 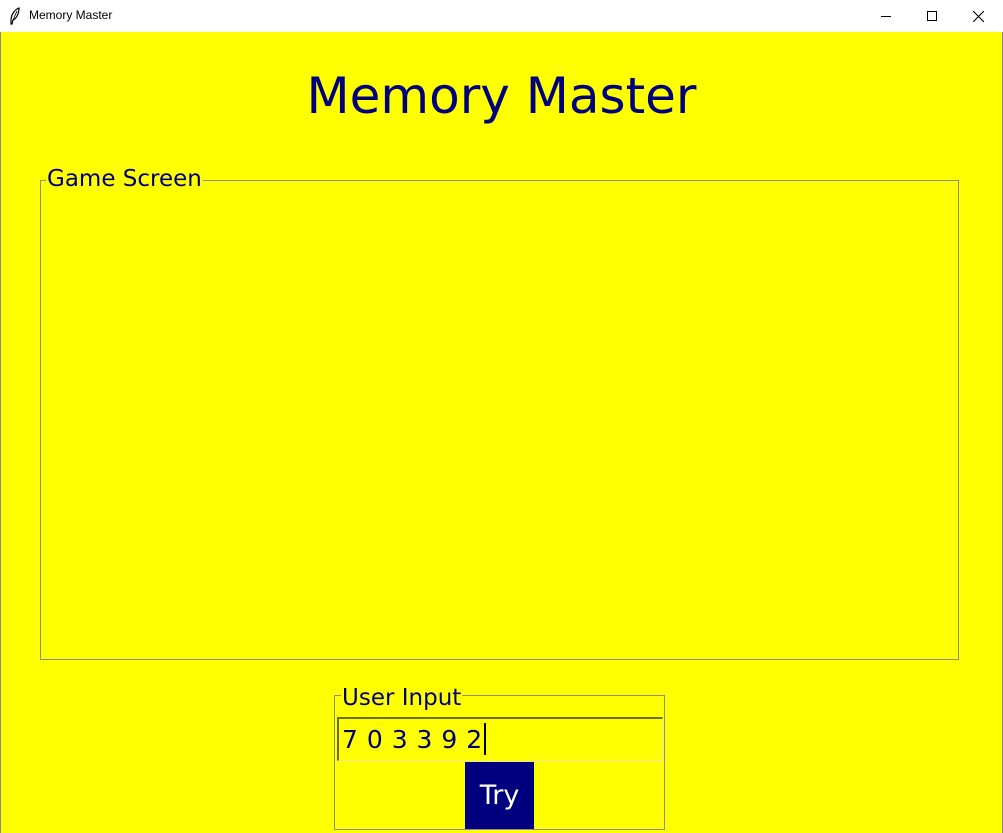 What do you see at coordinates (501, 16) in the screenshot?
I see `window-titlebar: Memory Master` at bounding box center [501, 16].